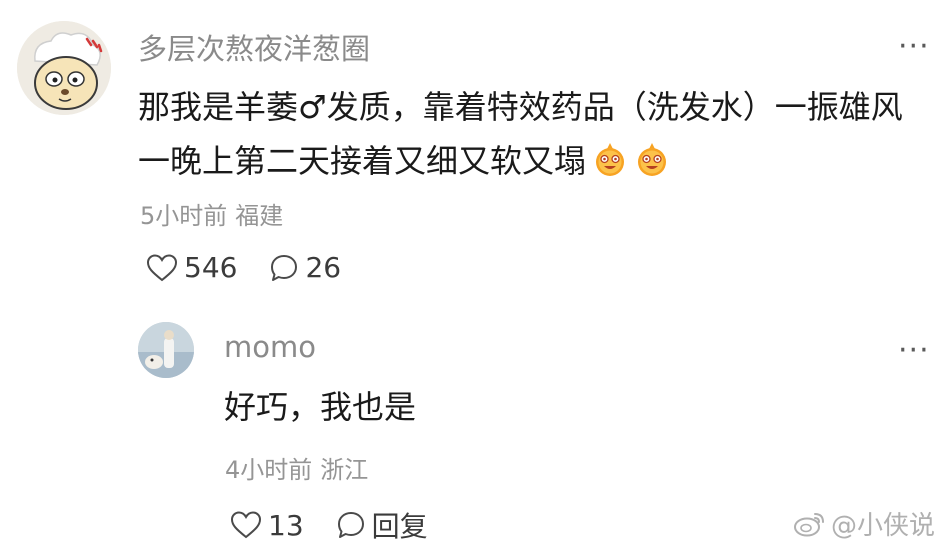 The width and height of the screenshot is (947, 545). What do you see at coordinates (184, 216) in the screenshot?
I see `comment-time: 5小时前` at bounding box center [184, 216].